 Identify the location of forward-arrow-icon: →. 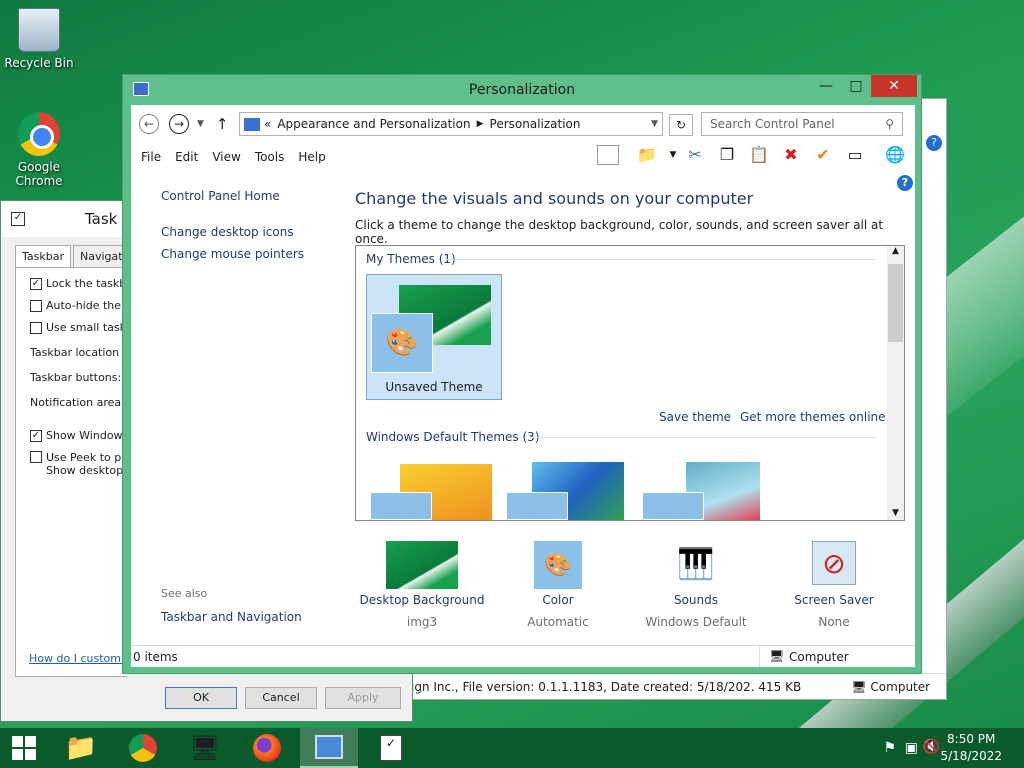
(179, 124).